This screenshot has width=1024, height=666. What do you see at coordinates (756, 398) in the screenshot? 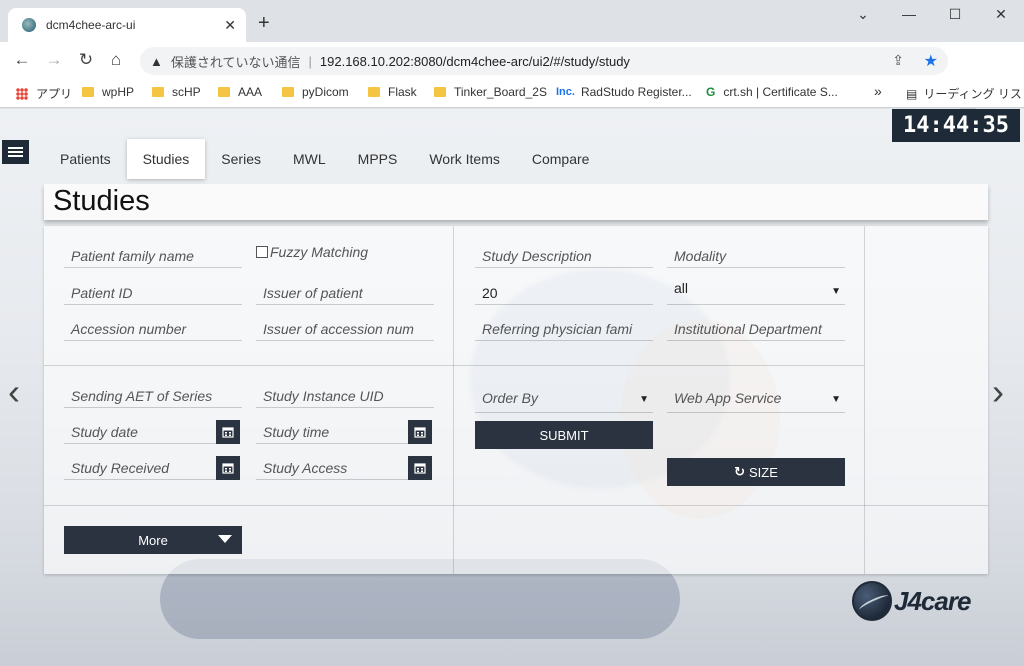
I see `web-app-service-select: Web App Service ▼` at bounding box center [756, 398].